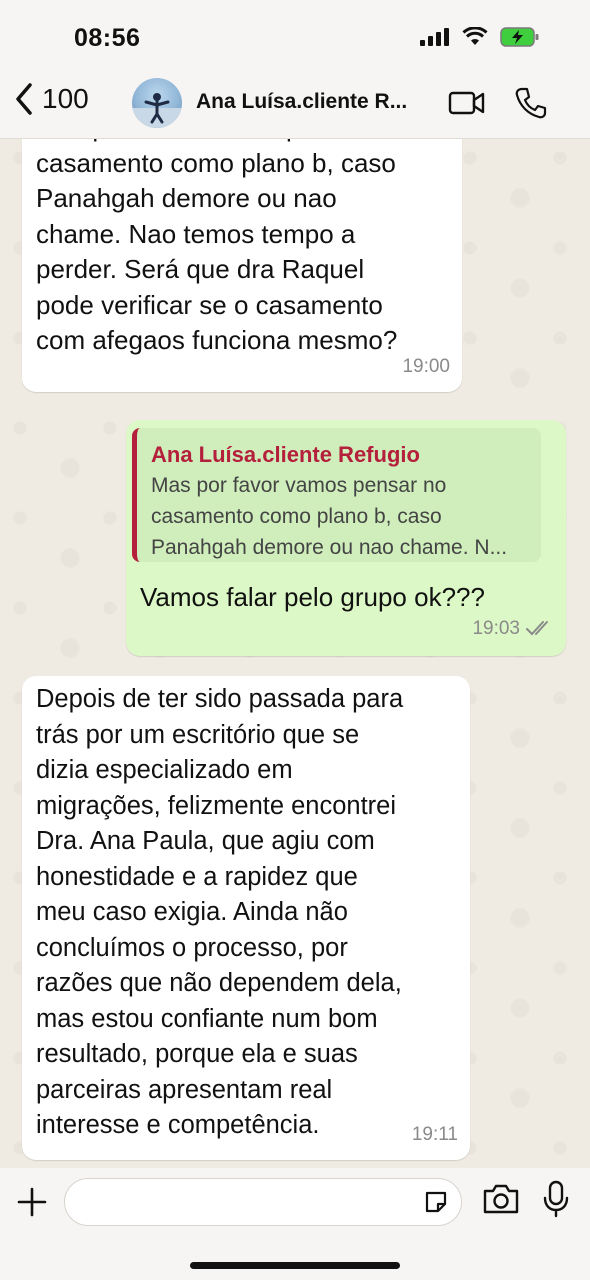  I want to click on back-button: 100, so click(51, 99).